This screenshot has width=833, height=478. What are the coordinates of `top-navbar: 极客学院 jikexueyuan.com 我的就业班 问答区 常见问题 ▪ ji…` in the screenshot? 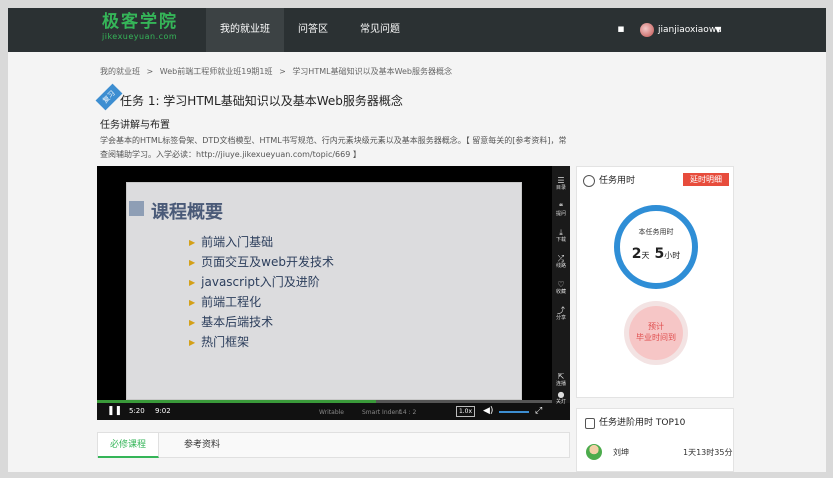 It's located at (417, 30).